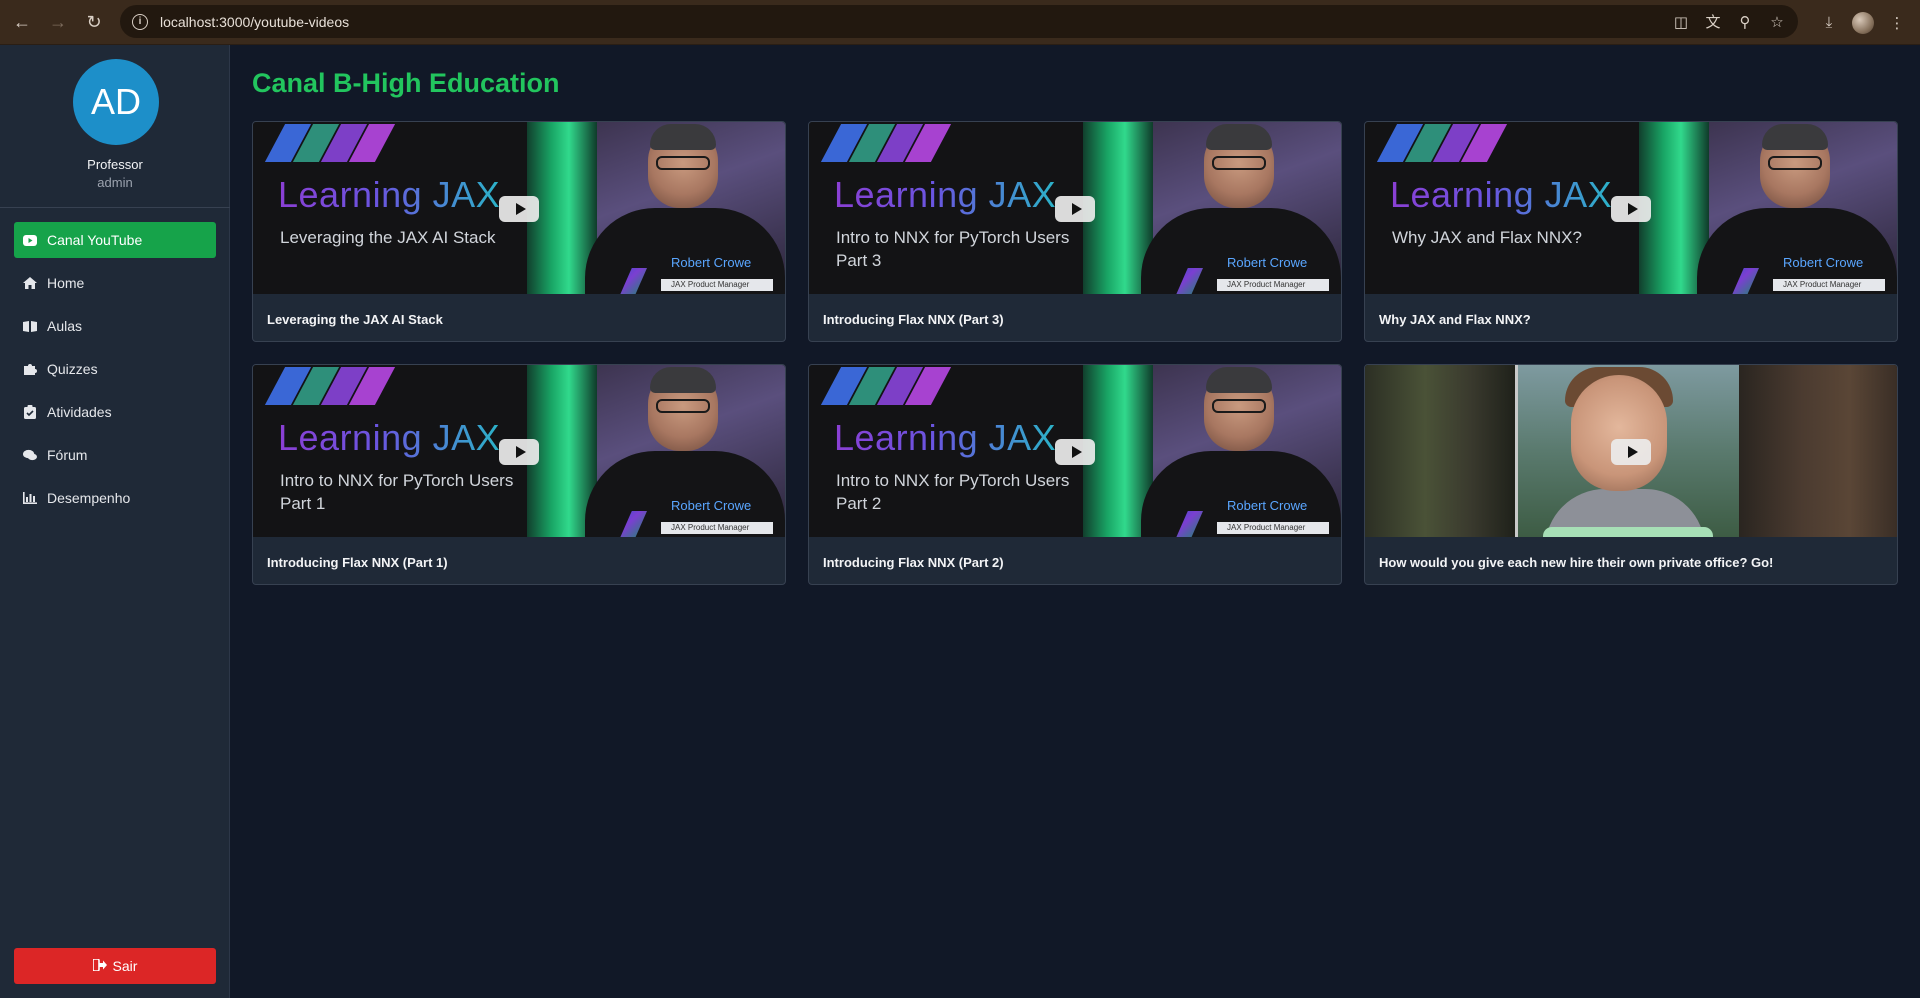 The image size is (1920, 998). What do you see at coordinates (1897, 23) in the screenshot?
I see `menu-kebab-icon: ⋮` at bounding box center [1897, 23].